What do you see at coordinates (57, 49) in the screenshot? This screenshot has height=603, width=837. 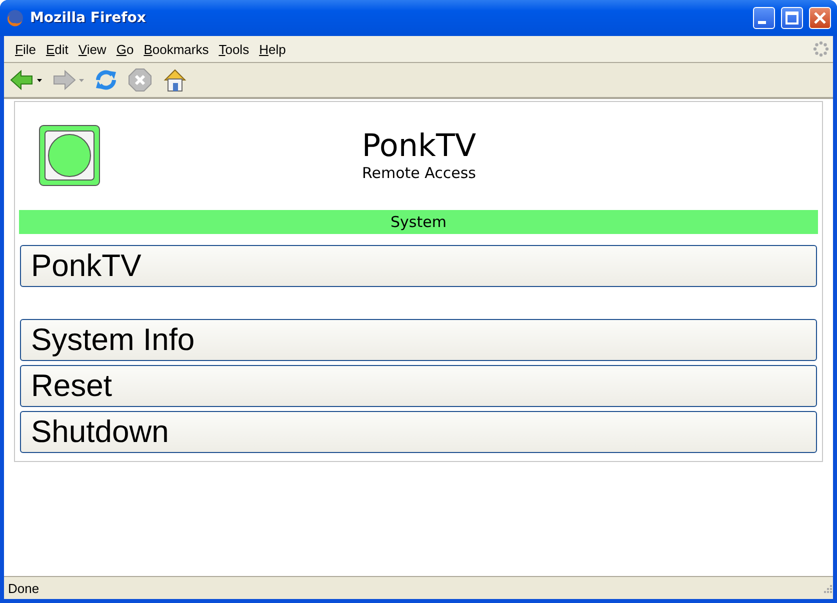 I see `menu-item: Edit` at bounding box center [57, 49].